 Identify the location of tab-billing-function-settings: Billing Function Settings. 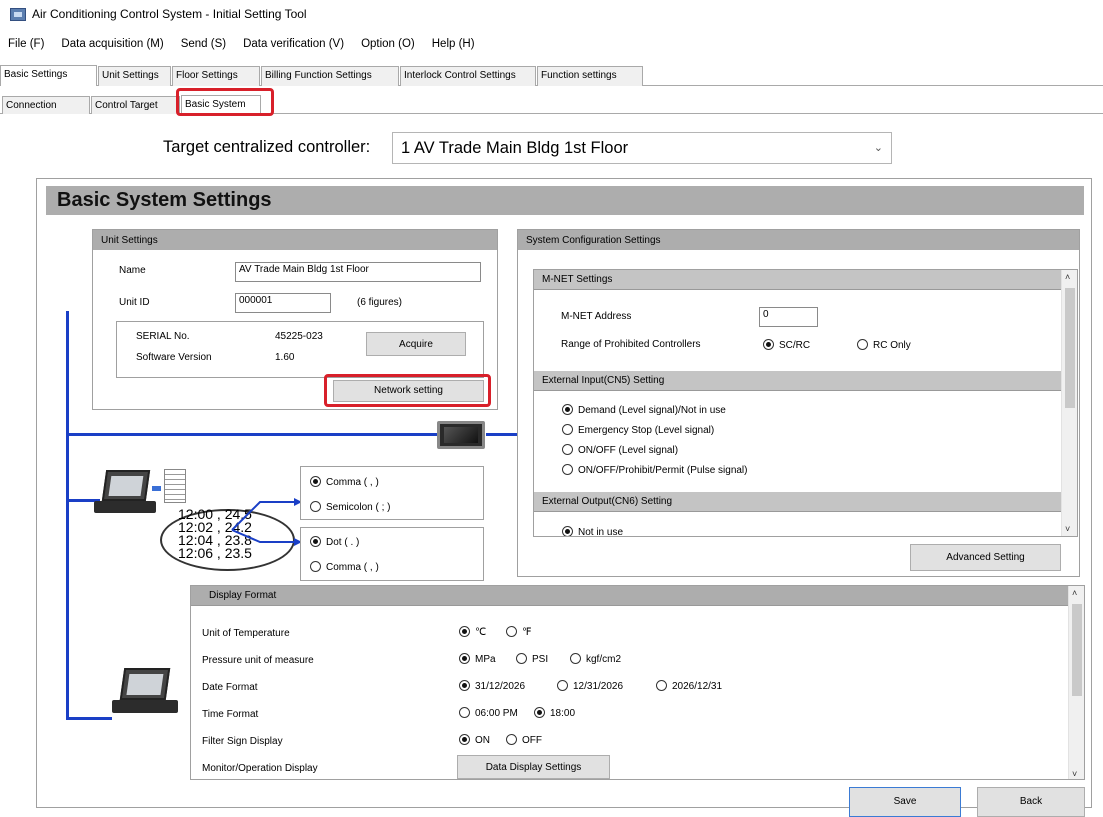
(330, 76).